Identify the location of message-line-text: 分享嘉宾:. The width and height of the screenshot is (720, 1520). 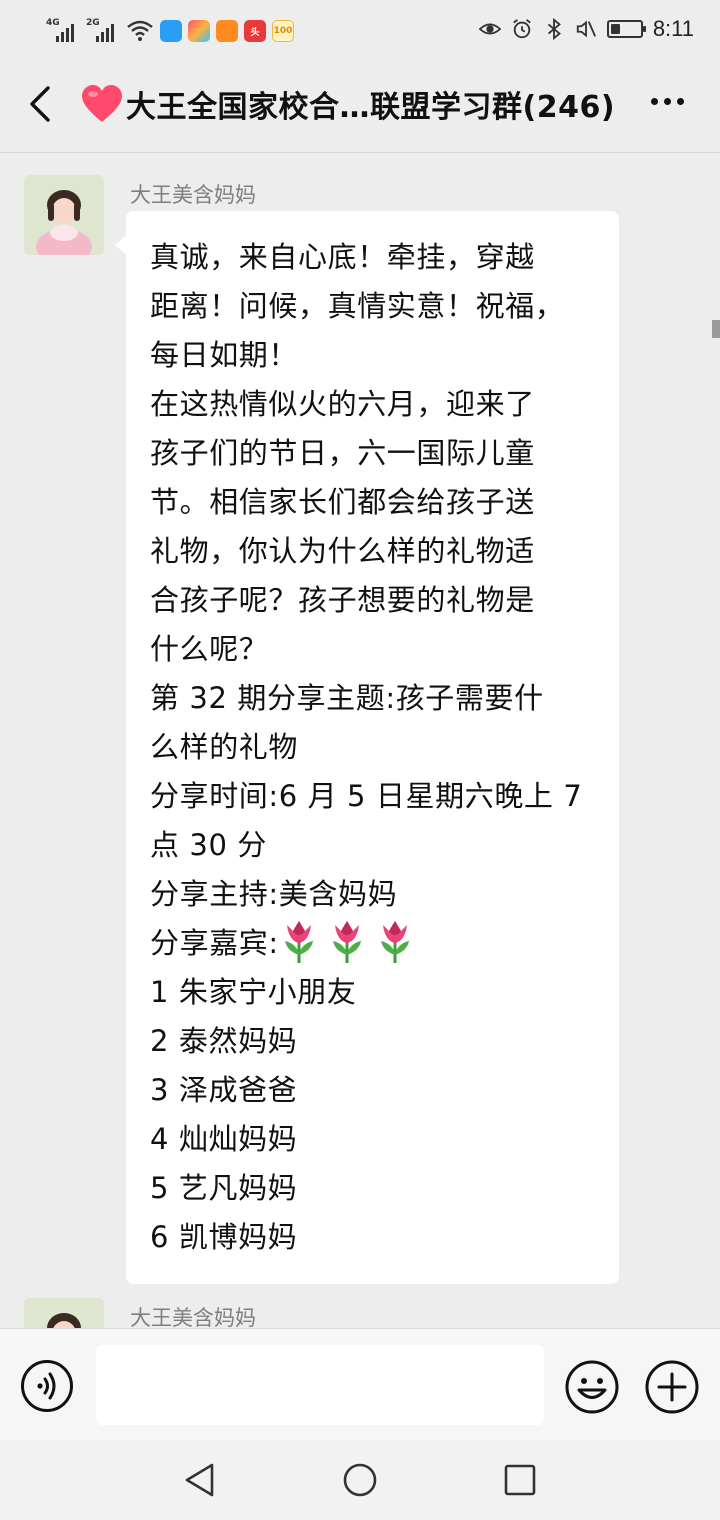
(214, 943).